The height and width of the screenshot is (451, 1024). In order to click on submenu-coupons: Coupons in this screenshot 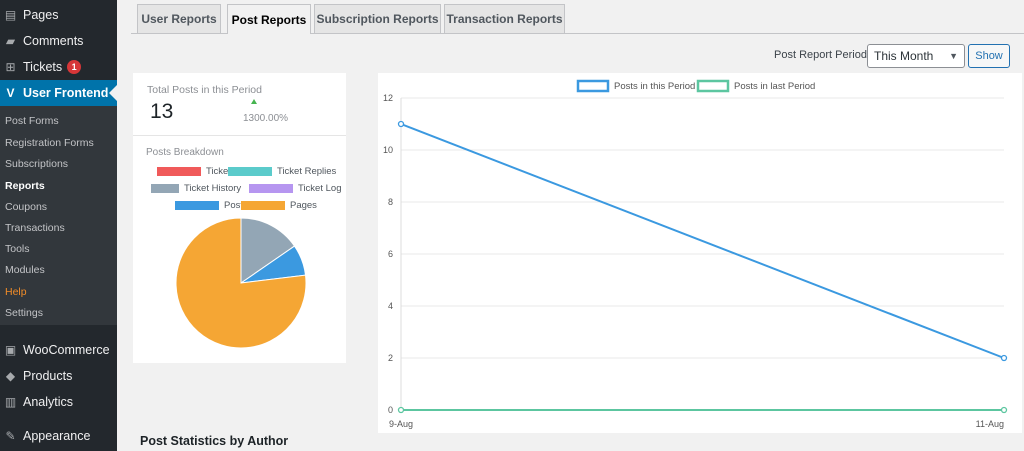, I will do `click(26, 207)`.